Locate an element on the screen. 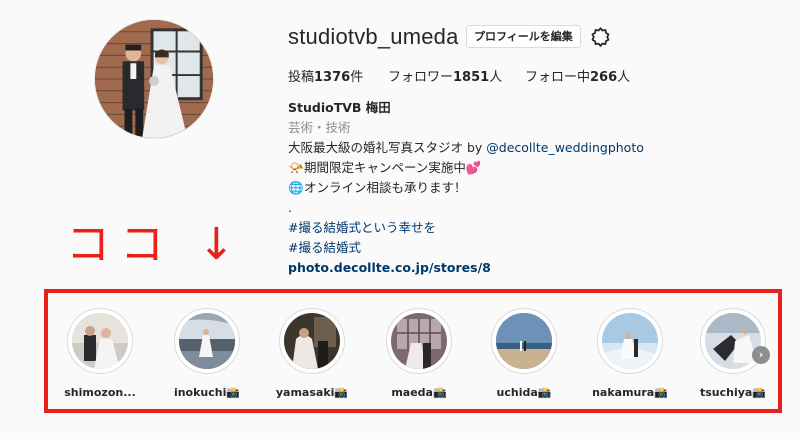 The width and height of the screenshot is (800, 439). hearts-icon: 💕 is located at coordinates (473, 167).